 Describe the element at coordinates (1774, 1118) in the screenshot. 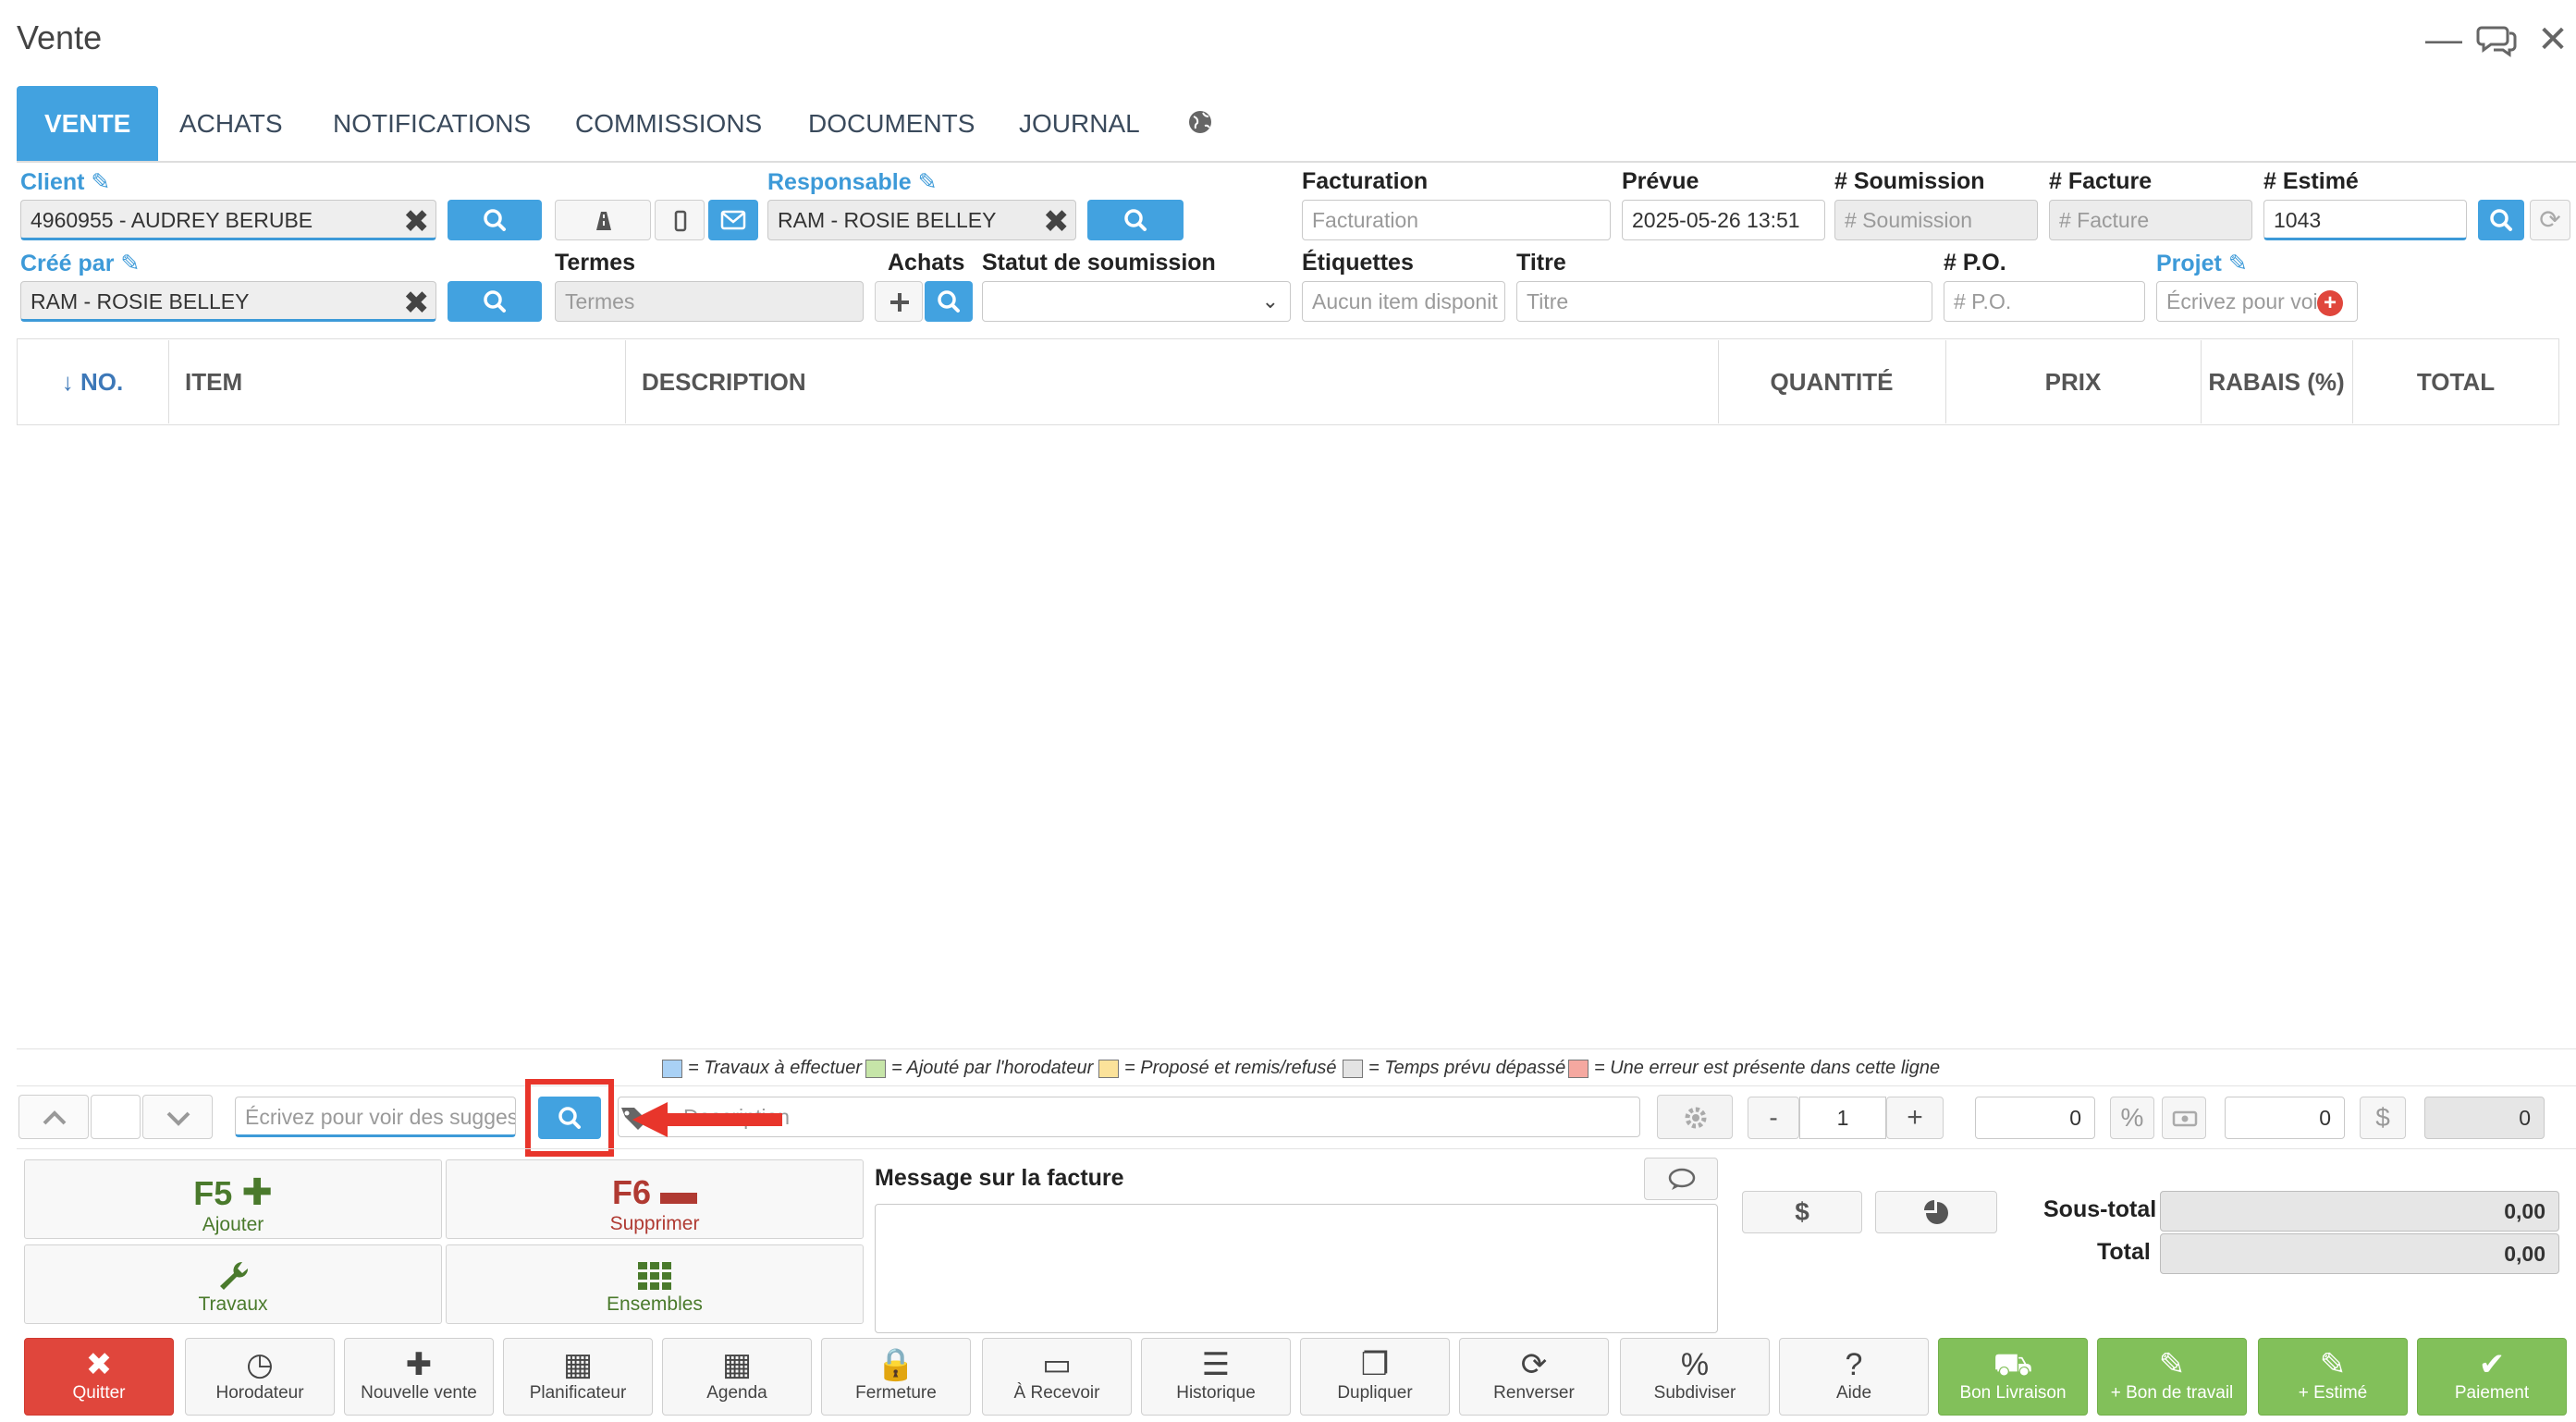

I see `qty-minus-button: -` at that location.